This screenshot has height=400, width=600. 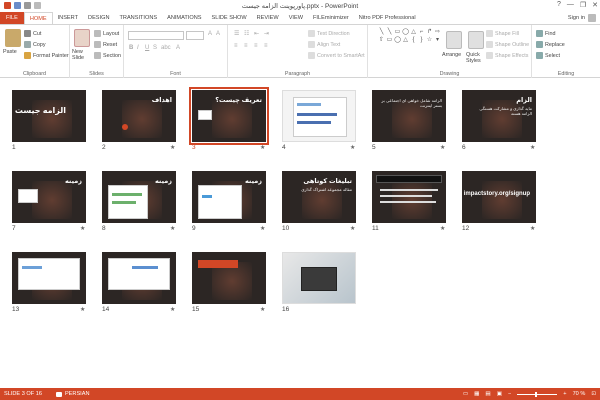 I want to click on replace-button: Replace, so click(x=550, y=44).